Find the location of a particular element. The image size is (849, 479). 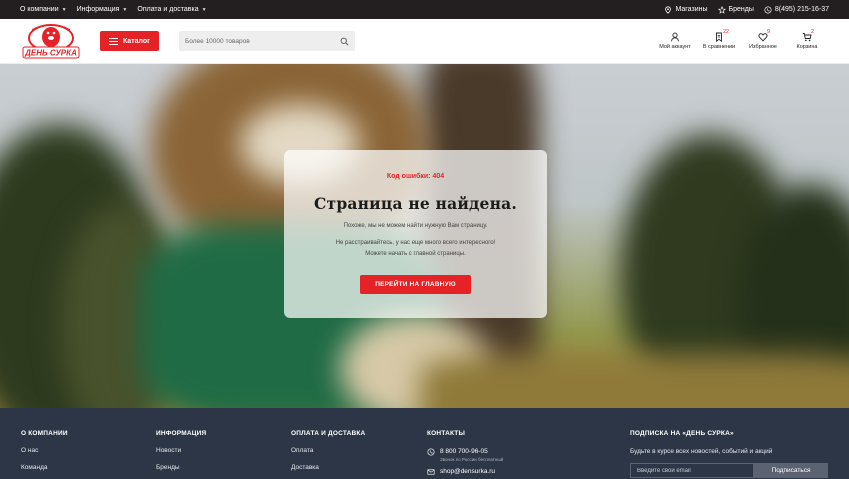

location-pin-icon is located at coordinates (668, 9).